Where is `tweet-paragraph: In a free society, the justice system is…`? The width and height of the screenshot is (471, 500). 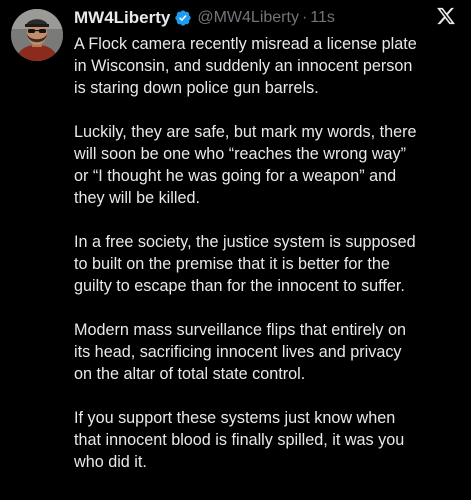
tweet-paragraph: In a free society, the justice system is… is located at coordinates (245, 264).